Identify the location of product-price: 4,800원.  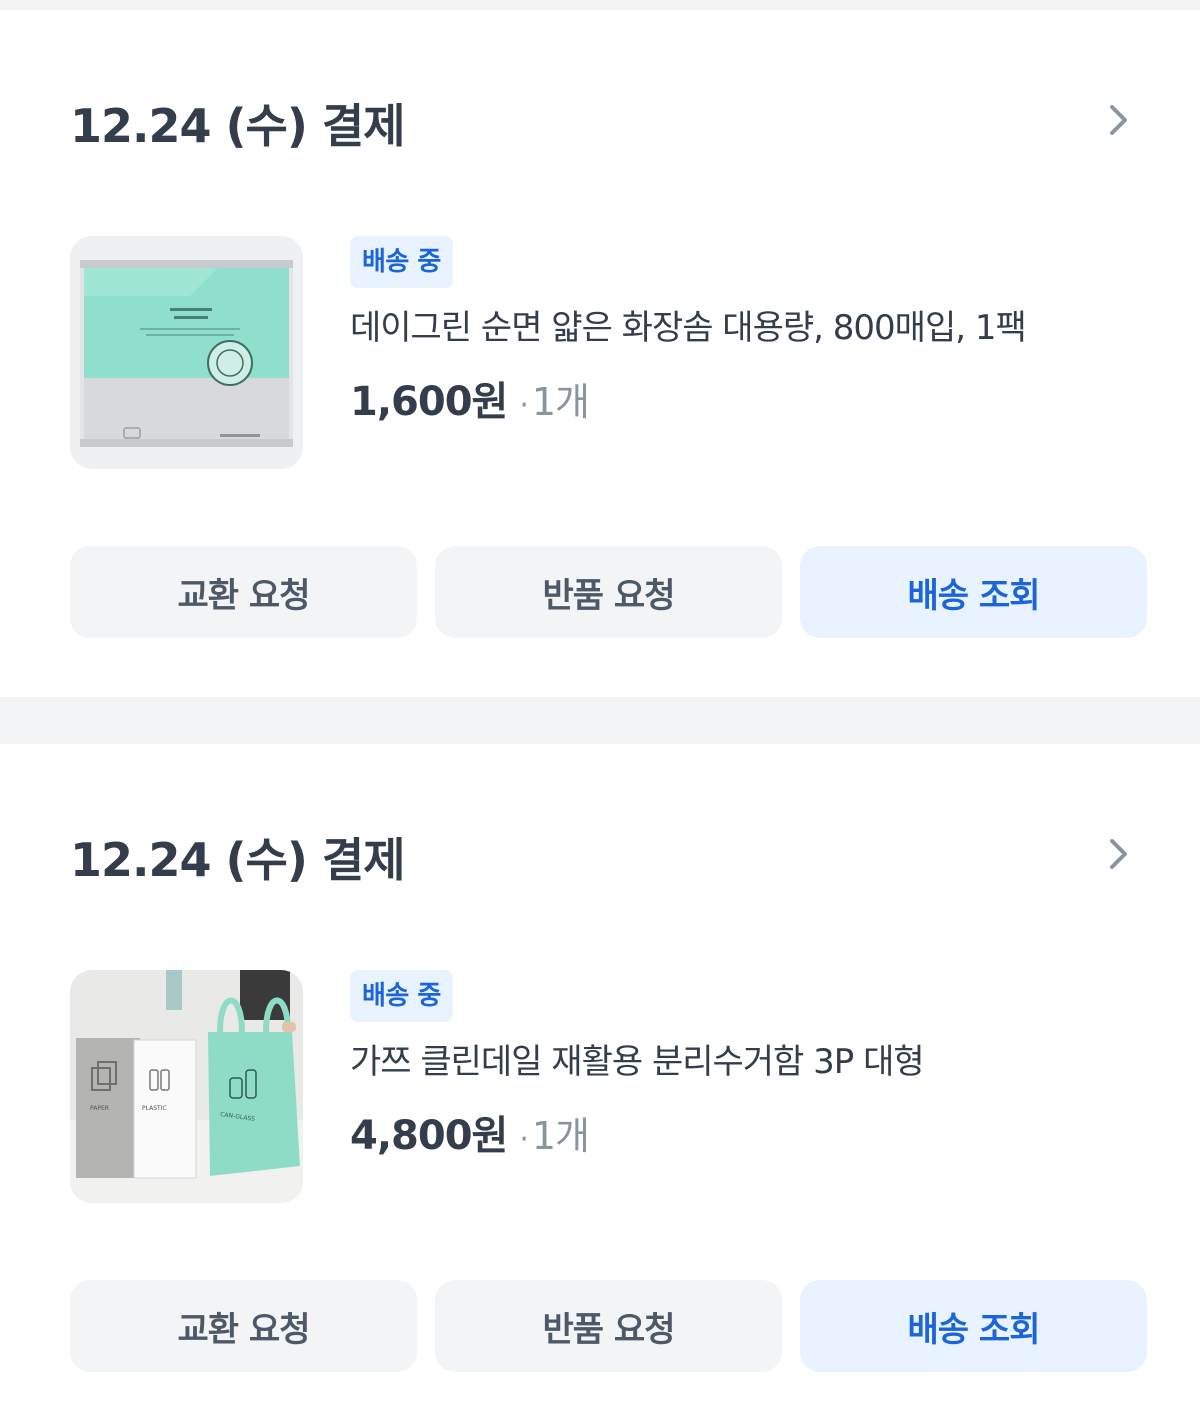
(429, 1136).